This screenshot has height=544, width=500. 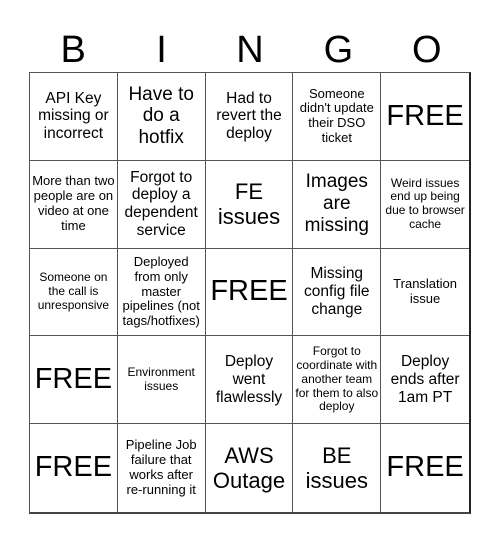 I want to click on bingo-cell: Had to revert the deploy, so click(x=249, y=117).